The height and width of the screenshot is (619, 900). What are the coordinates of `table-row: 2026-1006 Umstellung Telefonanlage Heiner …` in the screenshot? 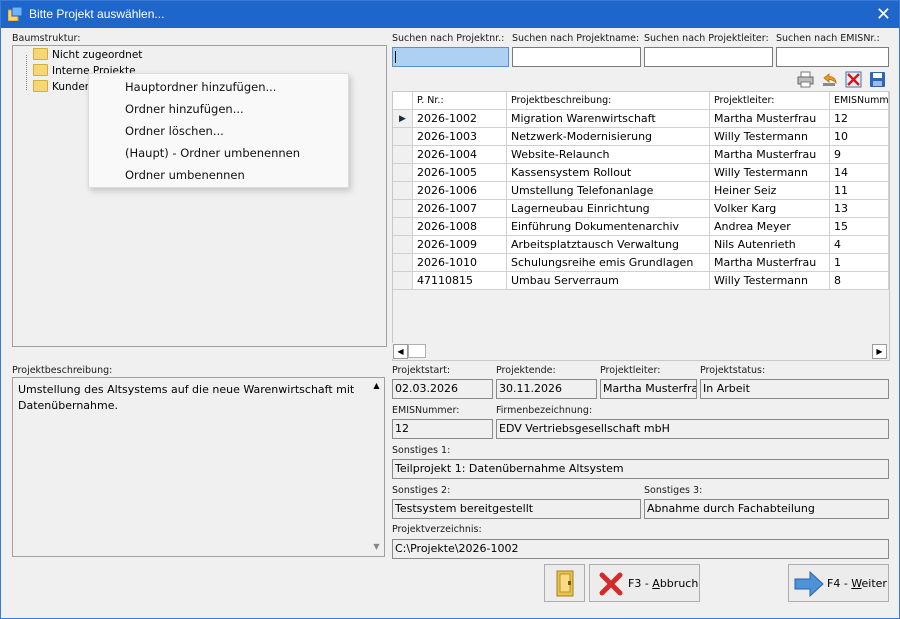 It's located at (641, 191).